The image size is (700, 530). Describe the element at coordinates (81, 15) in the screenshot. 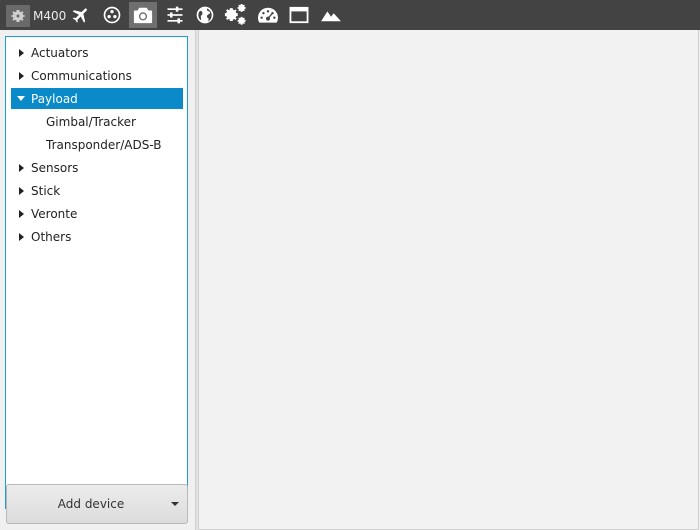

I see `airplane-icon` at that location.